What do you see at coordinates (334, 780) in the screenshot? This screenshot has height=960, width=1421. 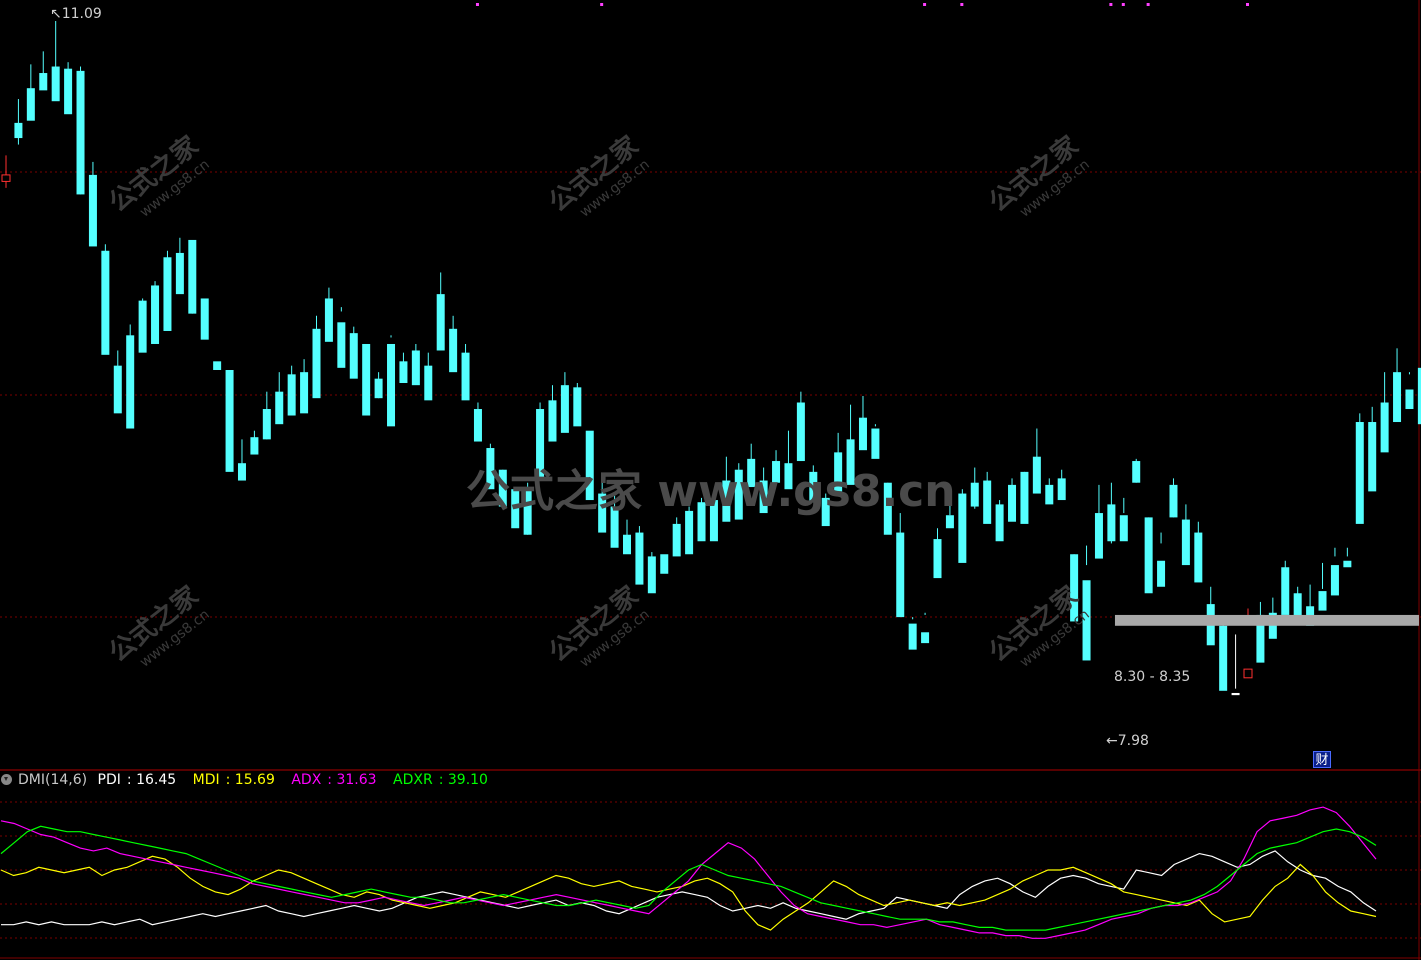 I see `legend-adx: ADX: 31.63` at bounding box center [334, 780].